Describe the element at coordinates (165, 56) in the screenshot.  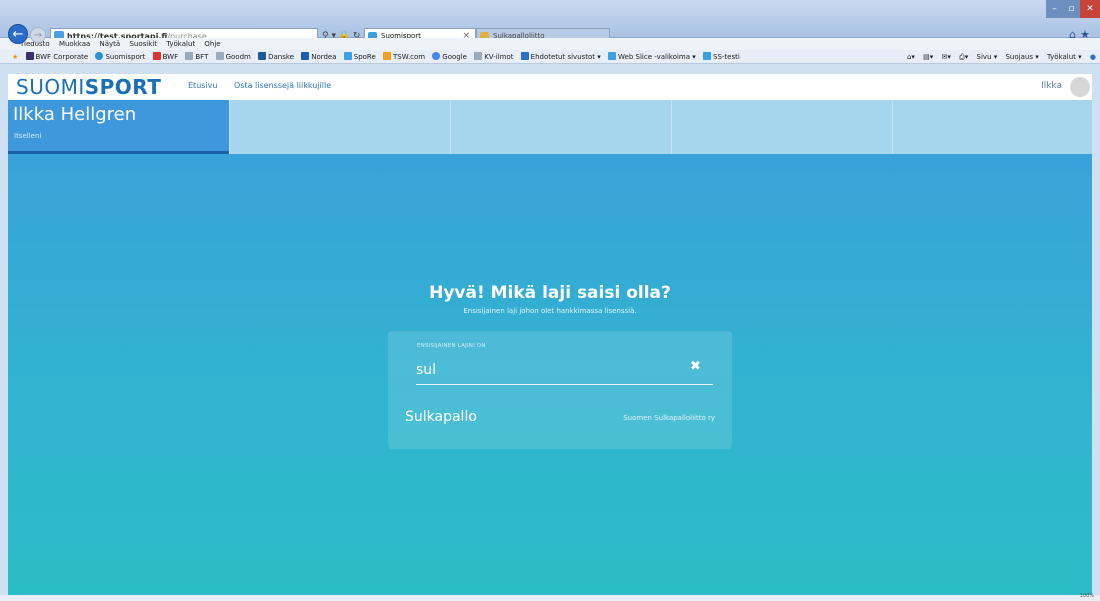
I see `favorite-bwf: BWF` at that location.